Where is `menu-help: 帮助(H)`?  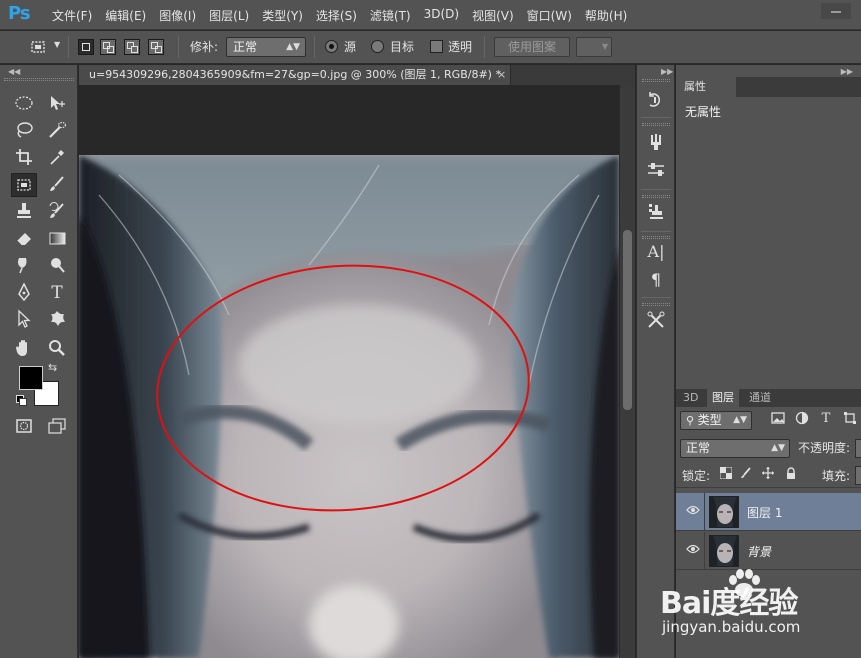 menu-help: 帮助(H) is located at coordinates (606, 15).